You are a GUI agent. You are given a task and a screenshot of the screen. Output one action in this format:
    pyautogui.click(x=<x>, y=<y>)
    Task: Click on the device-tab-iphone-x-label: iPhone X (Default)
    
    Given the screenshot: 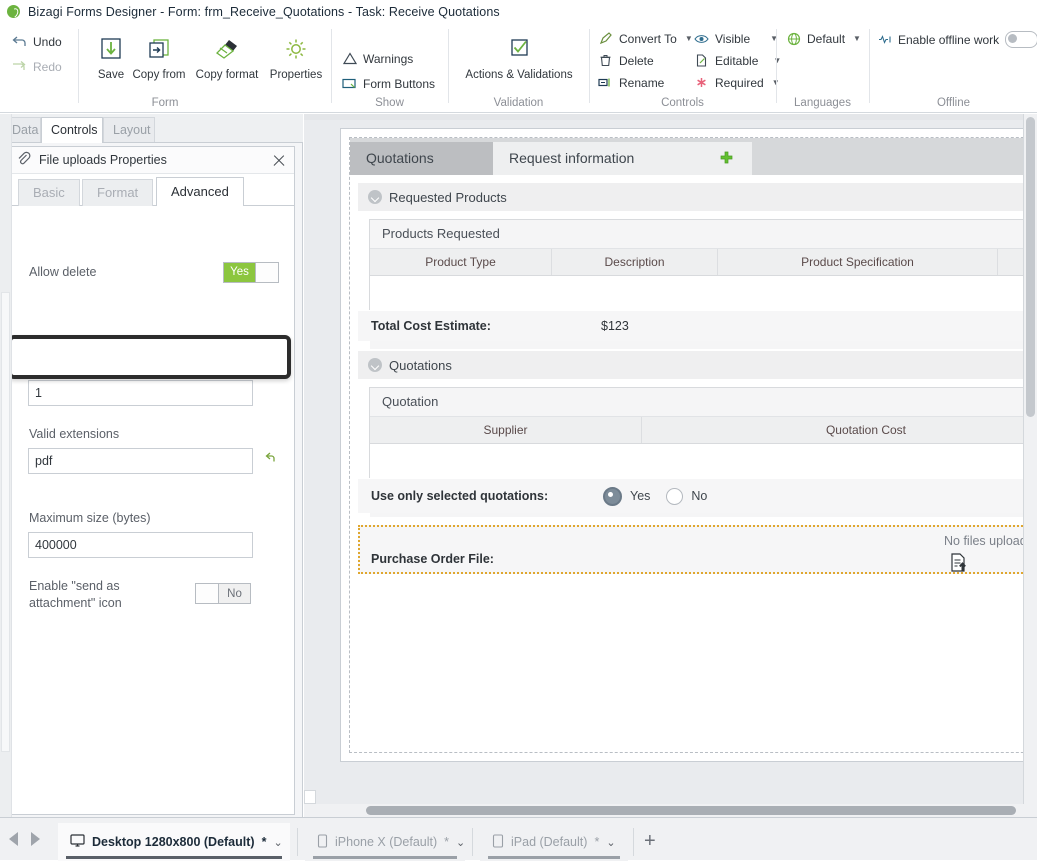 What is the action you would take?
    pyautogui.click(x=386, y=842)
    